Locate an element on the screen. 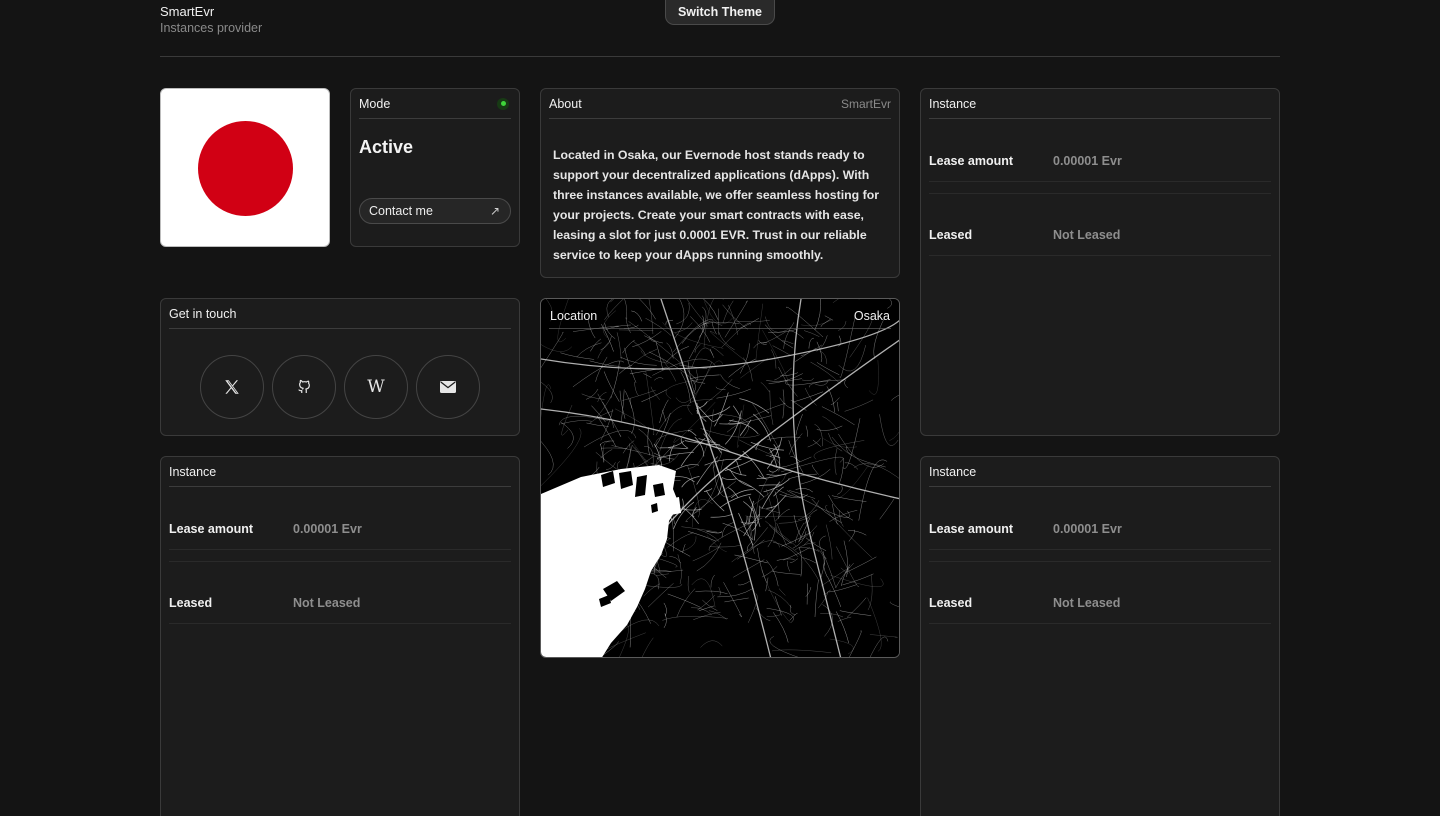  status-dot-icon is located at coordinates (503, 103).